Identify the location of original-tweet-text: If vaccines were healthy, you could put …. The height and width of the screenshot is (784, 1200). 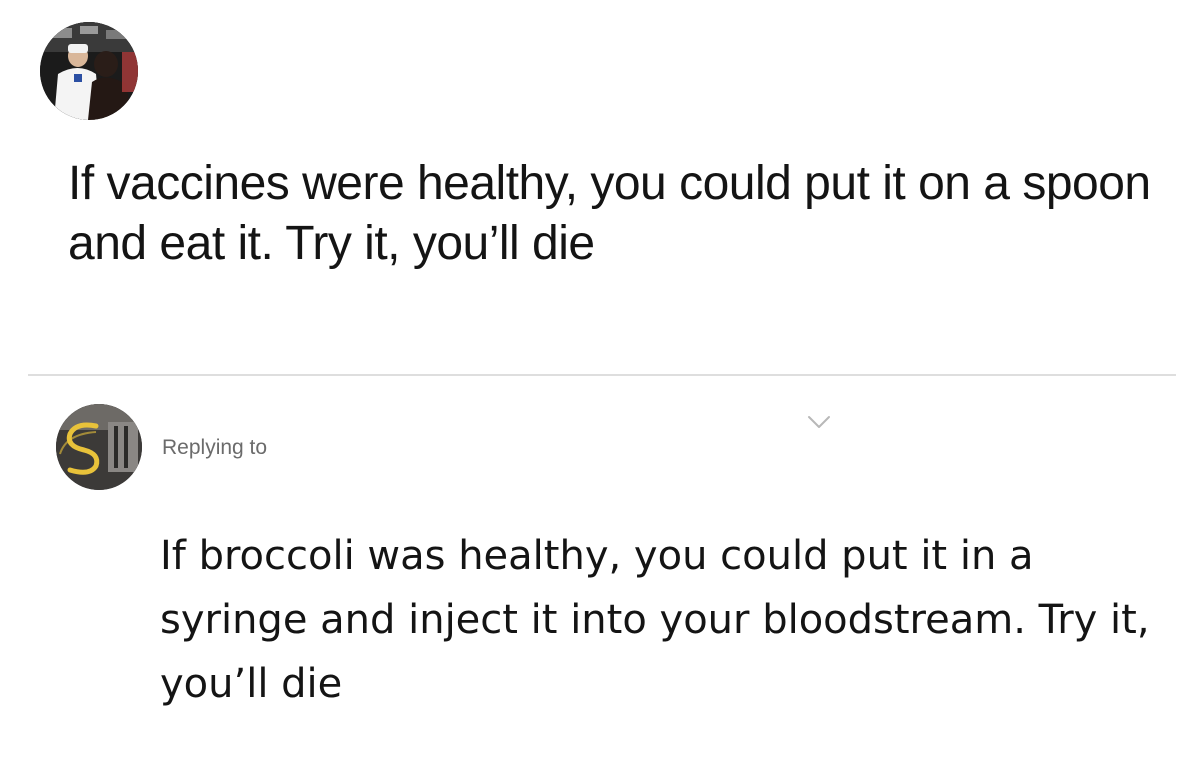
(609, 213).